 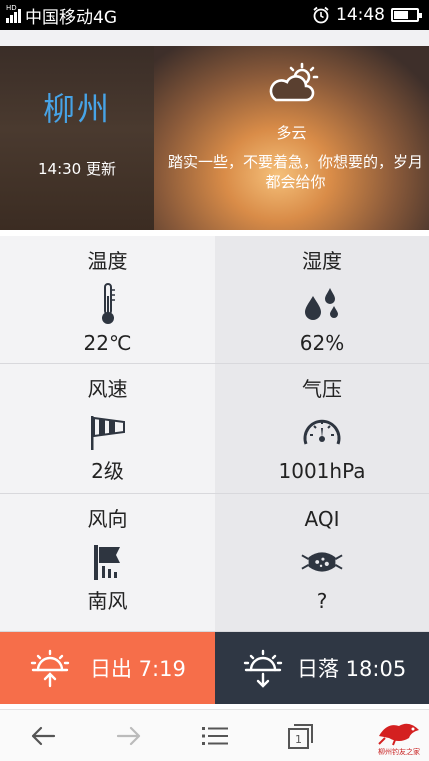 I want to click on metric-value: 2级, so click(x=107, y=471).